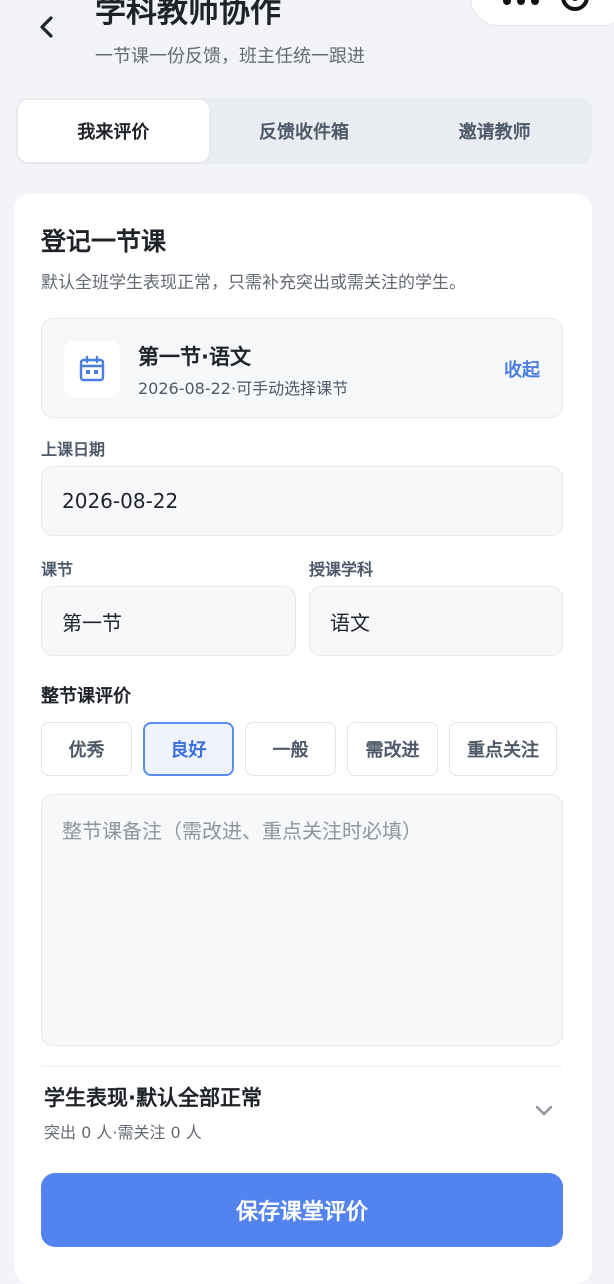 The height and width of the screenshot is (1284, 614). Describe the element at coordinates (73, 449) in the screenshot. I see `date-label: 上课日期` at that location.